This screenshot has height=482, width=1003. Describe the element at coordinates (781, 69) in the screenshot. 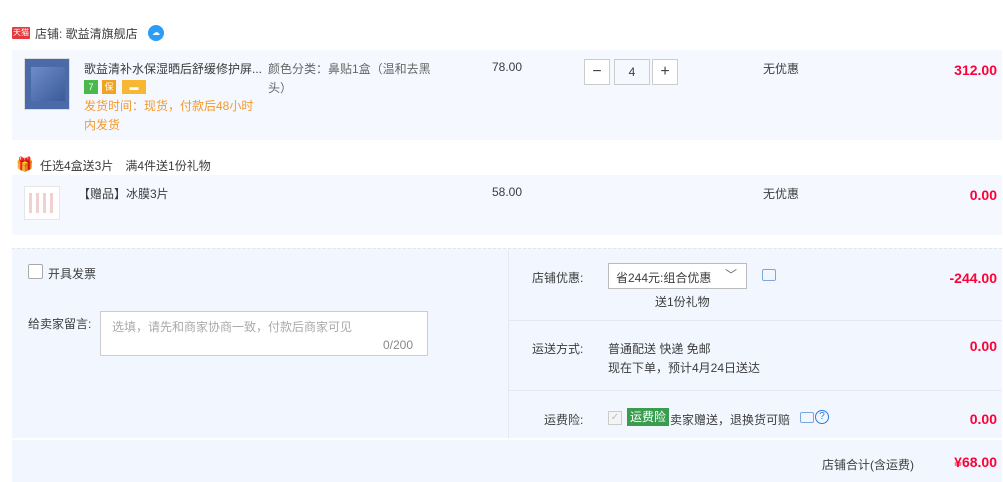

I see `item-discount: 无优惠` at that location.